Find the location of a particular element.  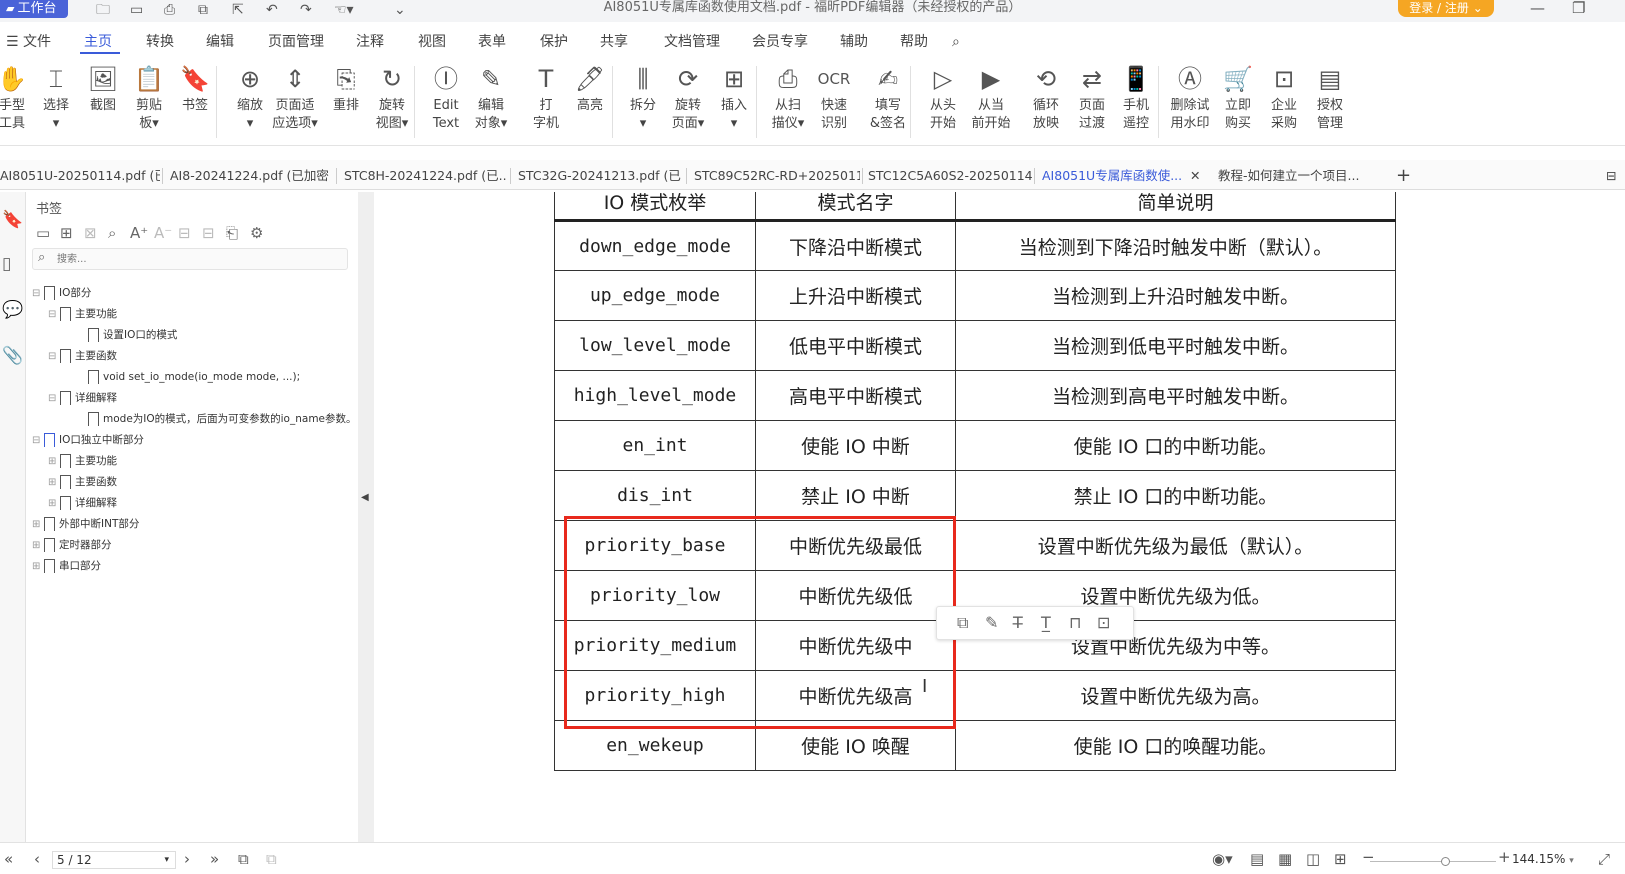

buy-now-button: 🛒 立即 购买 is located at coordinates (1238, 98).